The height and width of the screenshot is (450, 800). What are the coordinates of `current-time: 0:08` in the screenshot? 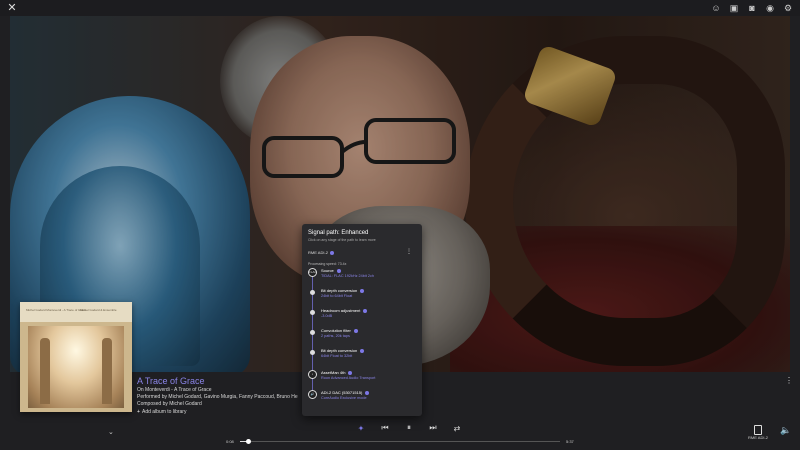 It's located at (230, 441).